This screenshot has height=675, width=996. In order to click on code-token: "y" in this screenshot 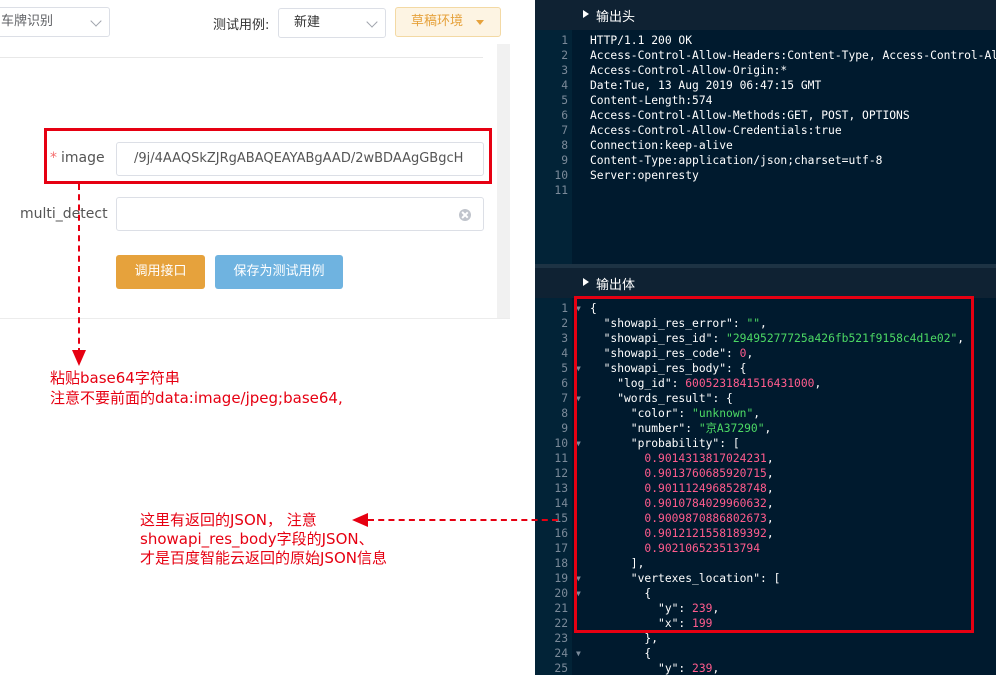, I will do `click(634, 668)`.